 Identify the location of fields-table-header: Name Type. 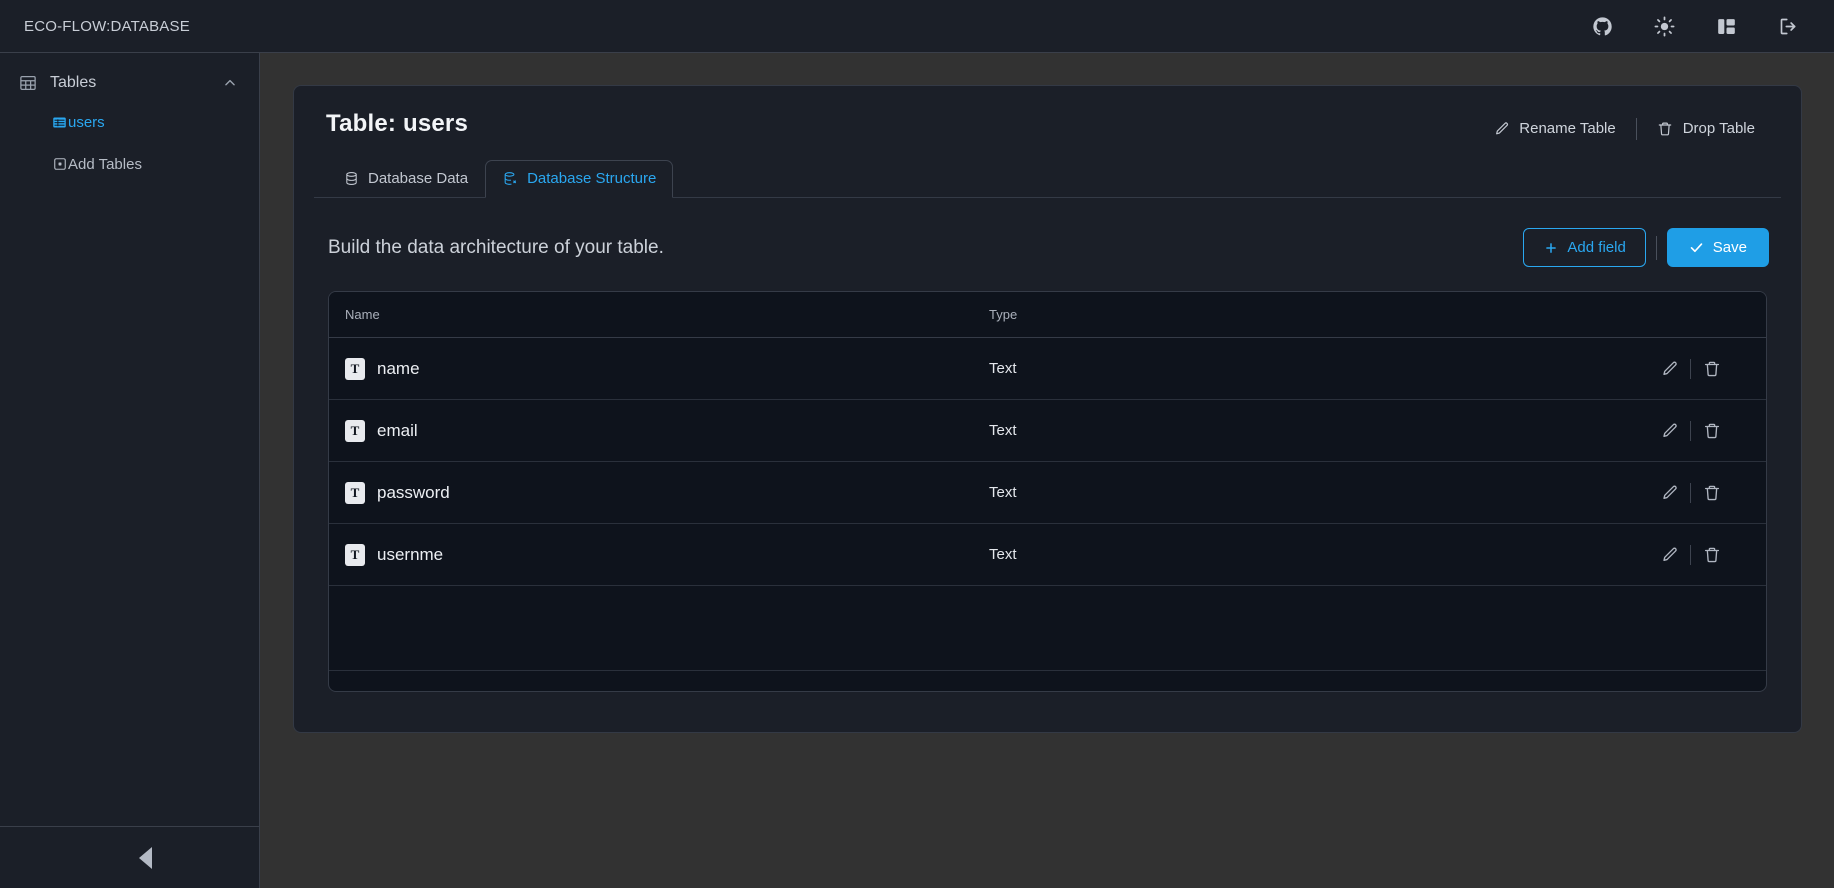
(1047, 315).